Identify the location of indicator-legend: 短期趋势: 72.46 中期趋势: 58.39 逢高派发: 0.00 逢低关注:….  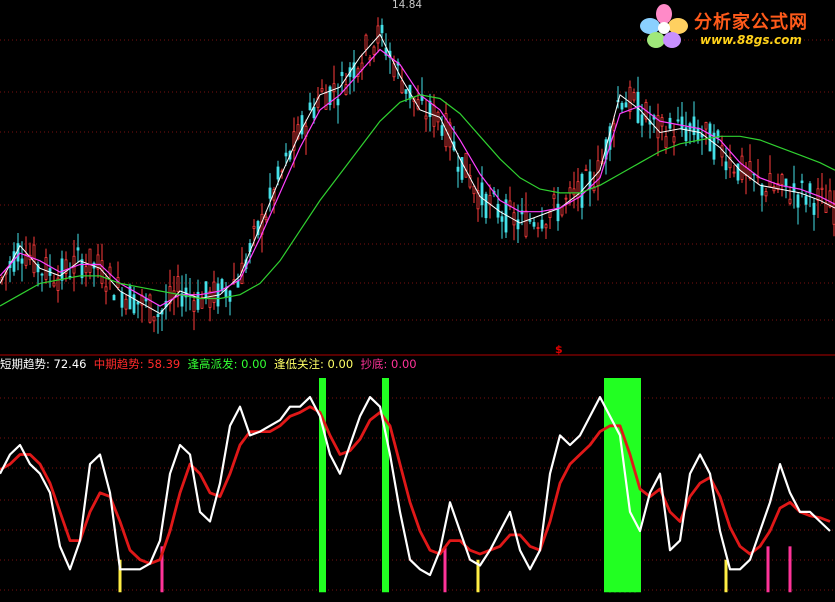
(208, 364).